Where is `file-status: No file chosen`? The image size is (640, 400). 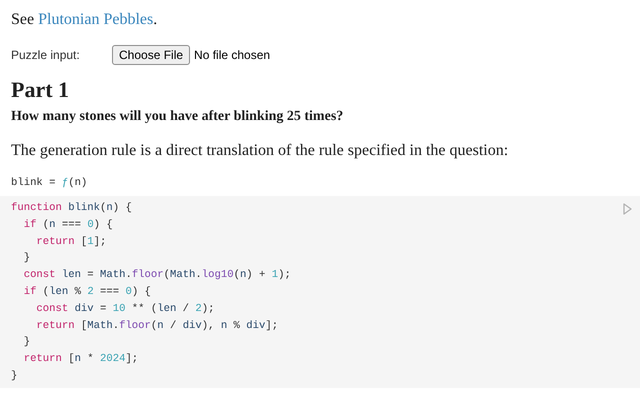
file-status: No file chosen is located at coordinates (232, 55).